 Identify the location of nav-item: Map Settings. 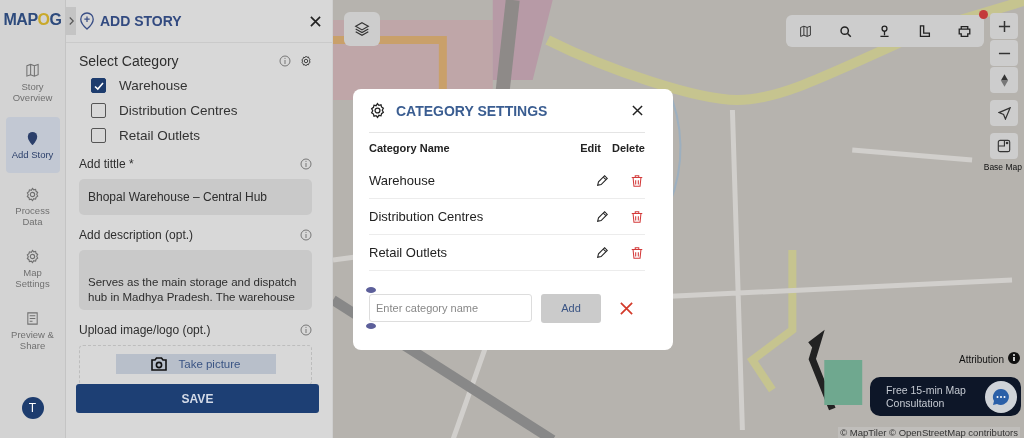
(32, 269).